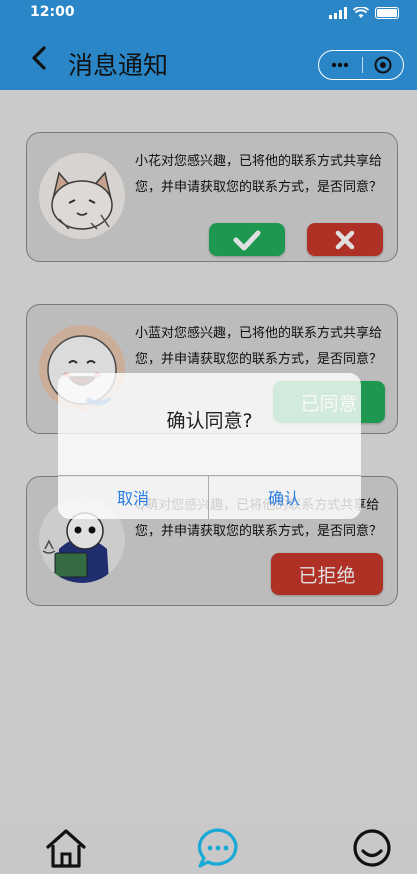 The height and width of the screenshot is (874, 417). I want to click on back-icon, so click(40, 58).